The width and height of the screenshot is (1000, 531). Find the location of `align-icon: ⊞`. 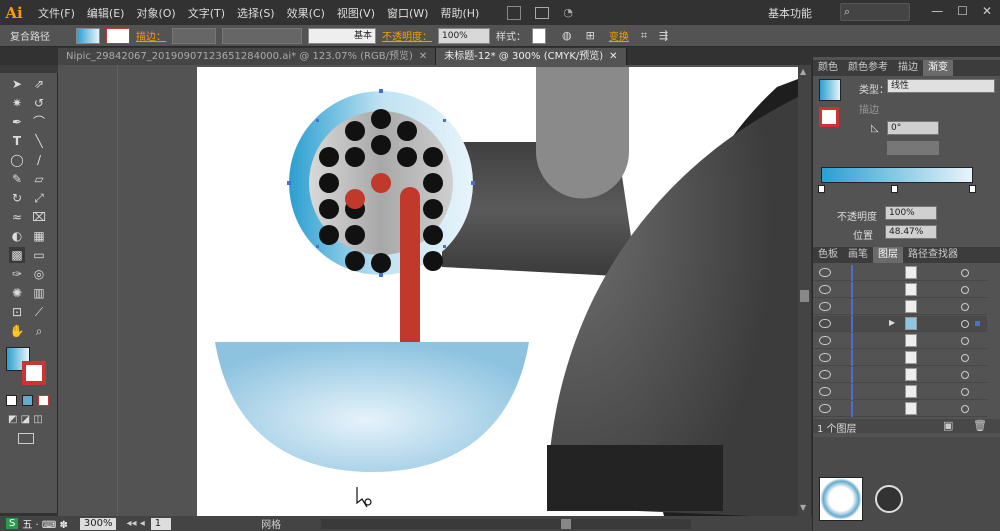

align-icon: ⊞ is located at coordinates (590, 35).